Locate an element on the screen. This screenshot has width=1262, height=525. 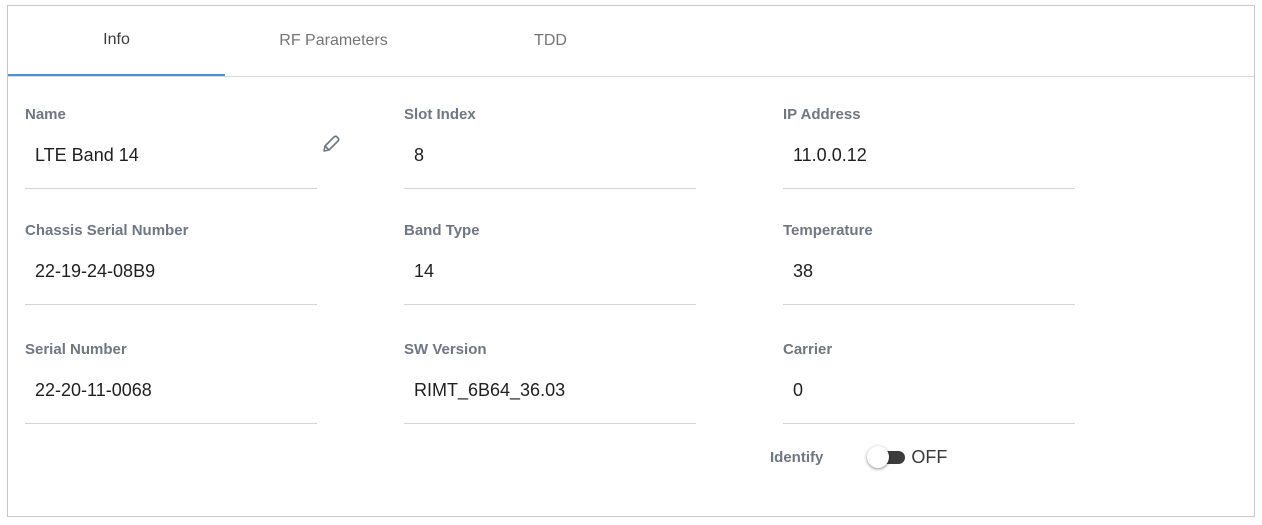
tab-bar: Info RF Parameters TDD is located at coordinates (631, 41).